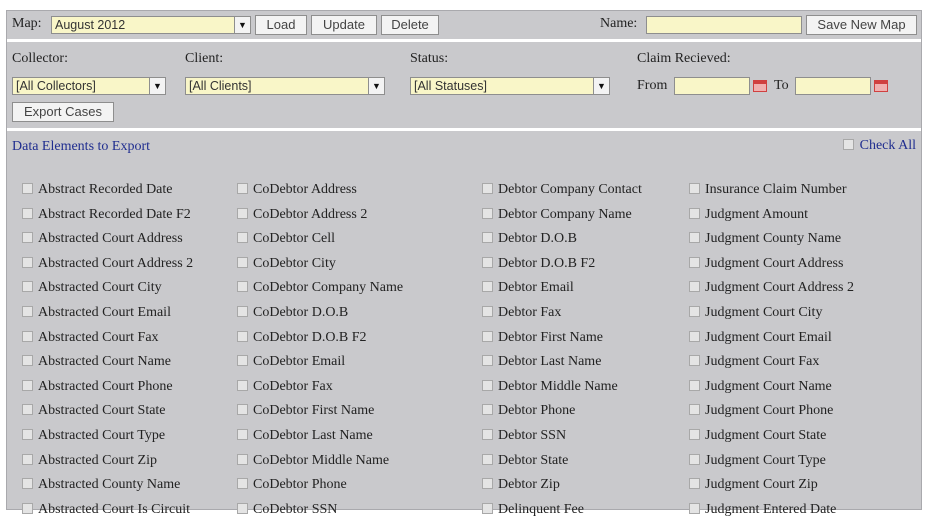 Image resolution: width=930 pixels, height=522 pixels. What do you see at coordinates (320, 387) in the screenshot?
I see `data-element-option: CoDebtor Fax` at bounding box center [320, 387].